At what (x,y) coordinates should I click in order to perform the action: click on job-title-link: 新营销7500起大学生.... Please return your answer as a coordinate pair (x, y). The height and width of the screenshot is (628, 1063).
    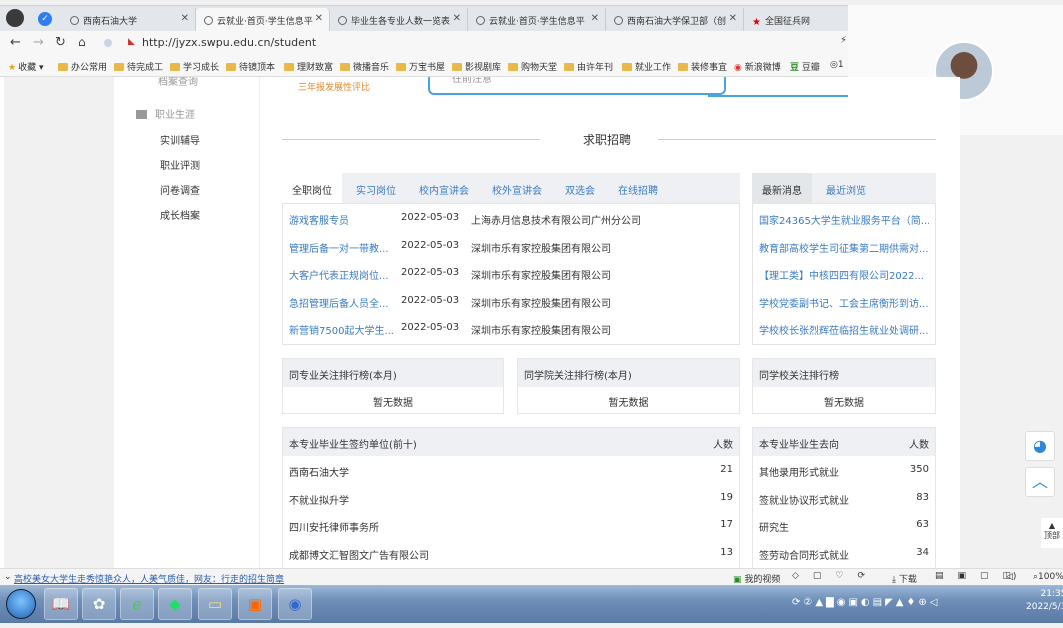
    Looking at the image, I should click on (341, 329).